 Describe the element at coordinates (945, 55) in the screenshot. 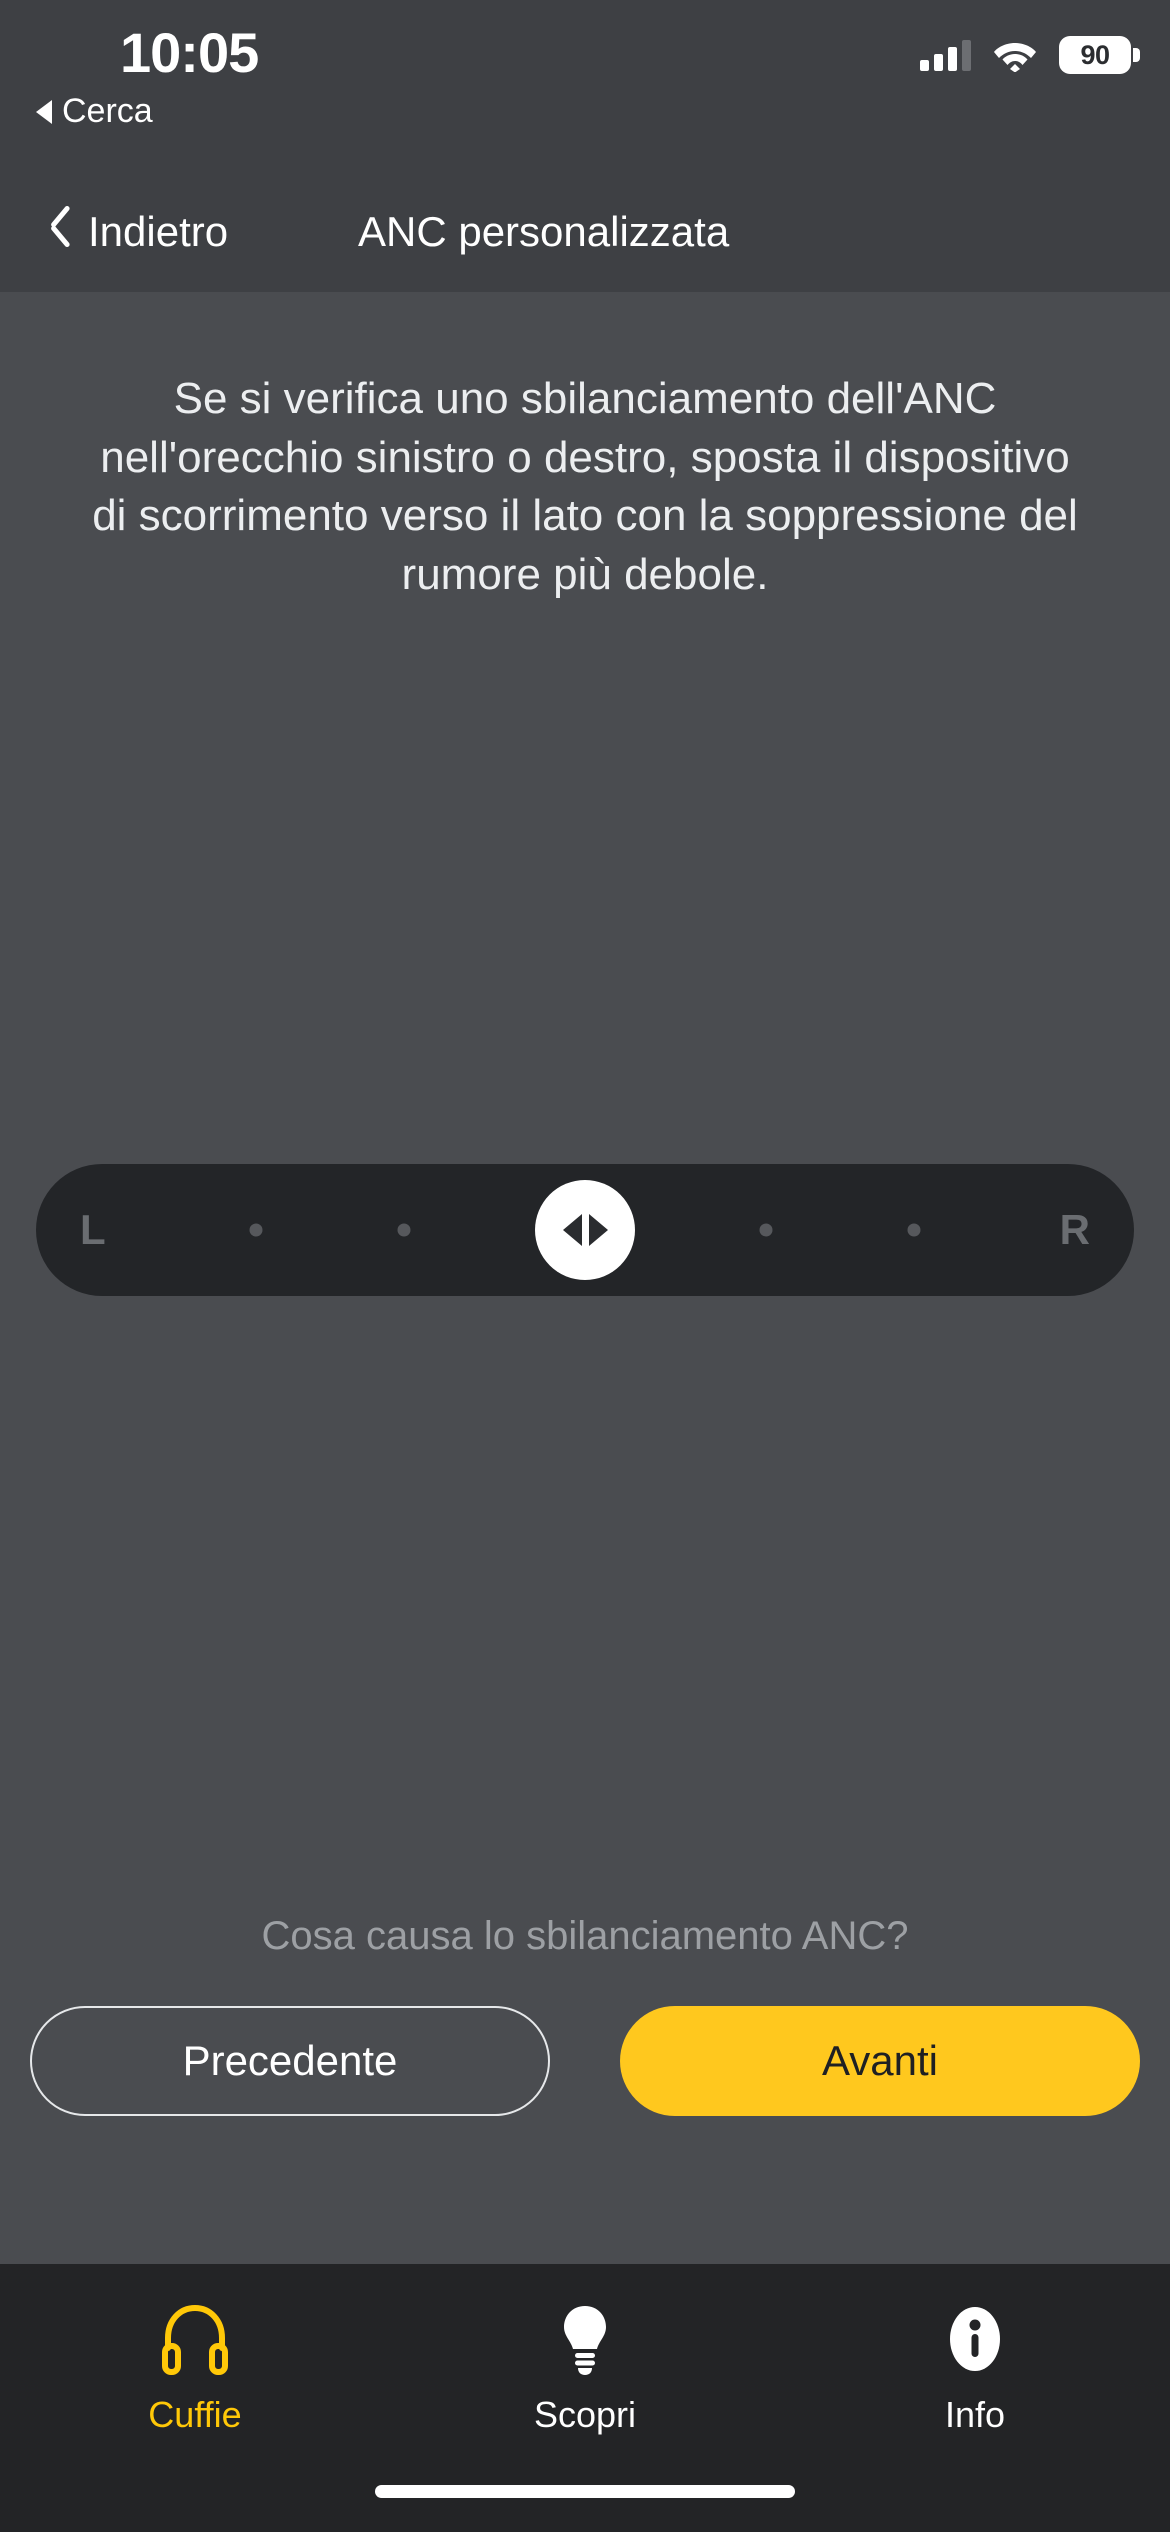

I see `cellular-signal-icon` at that location.